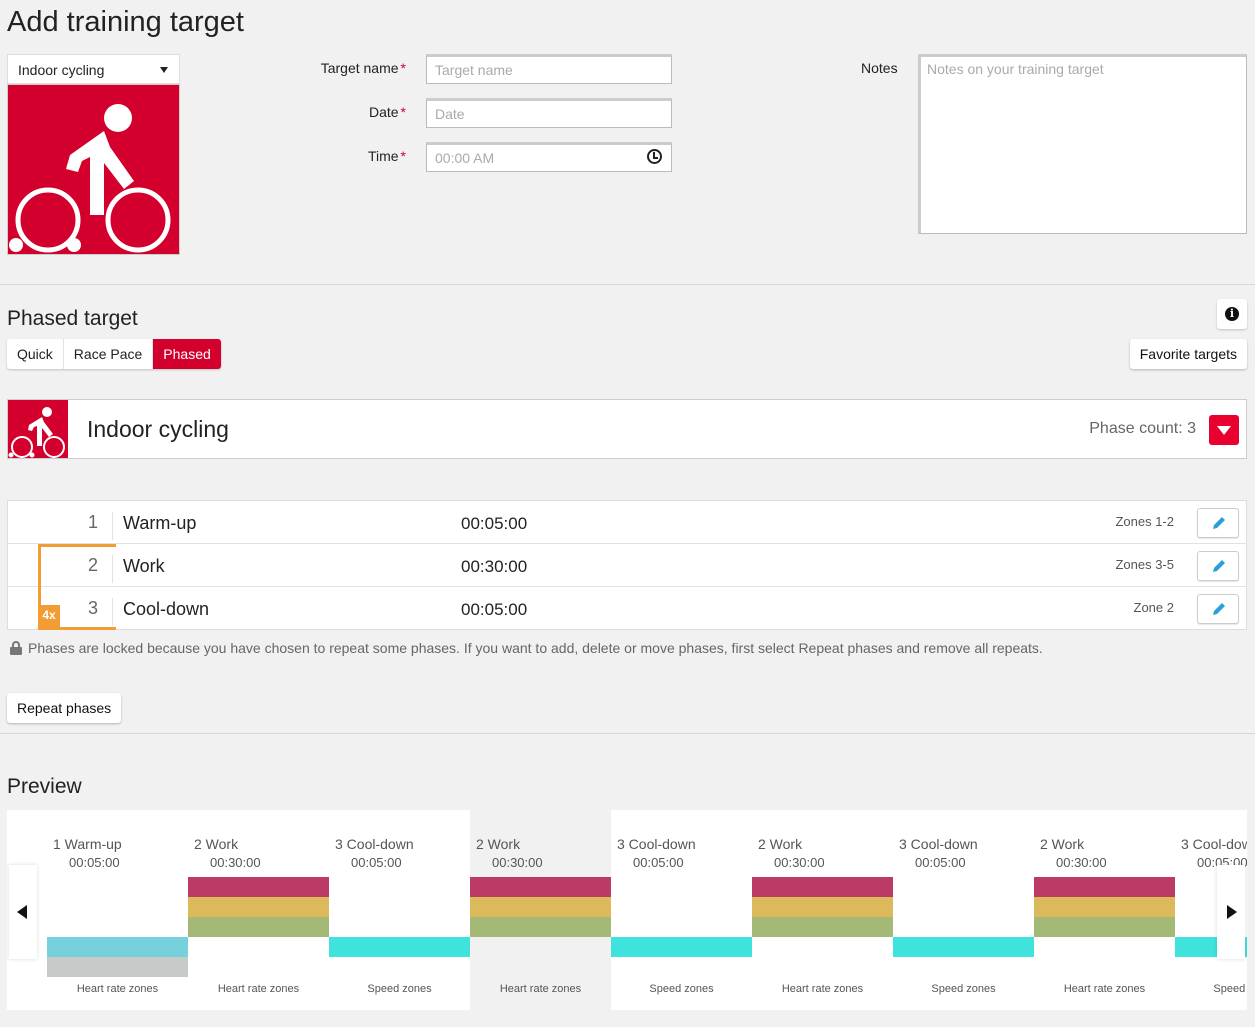  I want to click on phase-row: 2 Work 00:30:00 Zones 3-5, so click(627, 565).